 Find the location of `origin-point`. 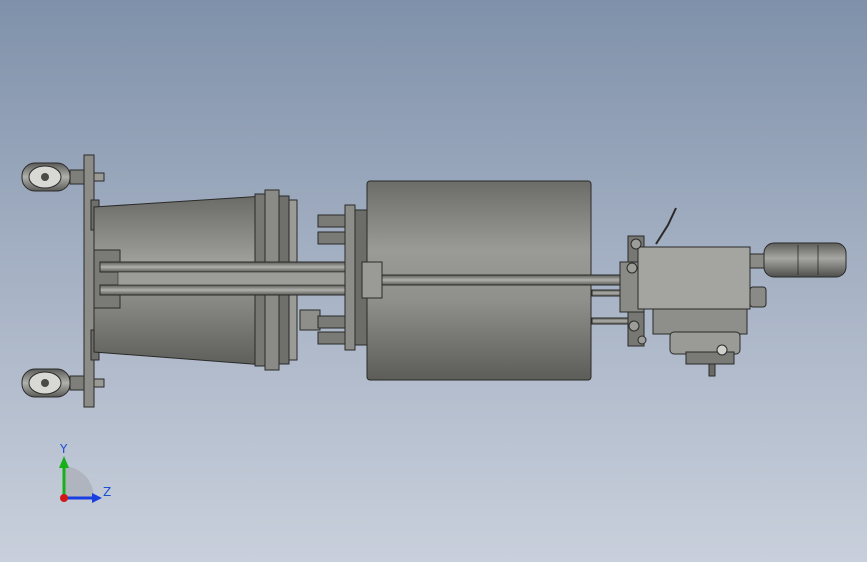

origin-point is located at coordinates (64, 498).